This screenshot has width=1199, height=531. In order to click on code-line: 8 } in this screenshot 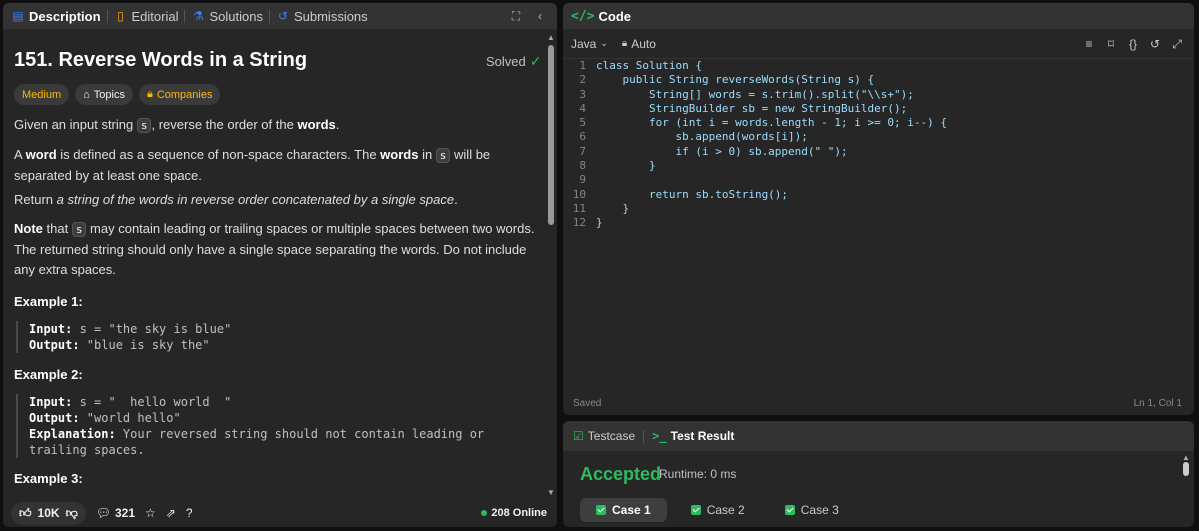, I will do `click(878, 166)`.